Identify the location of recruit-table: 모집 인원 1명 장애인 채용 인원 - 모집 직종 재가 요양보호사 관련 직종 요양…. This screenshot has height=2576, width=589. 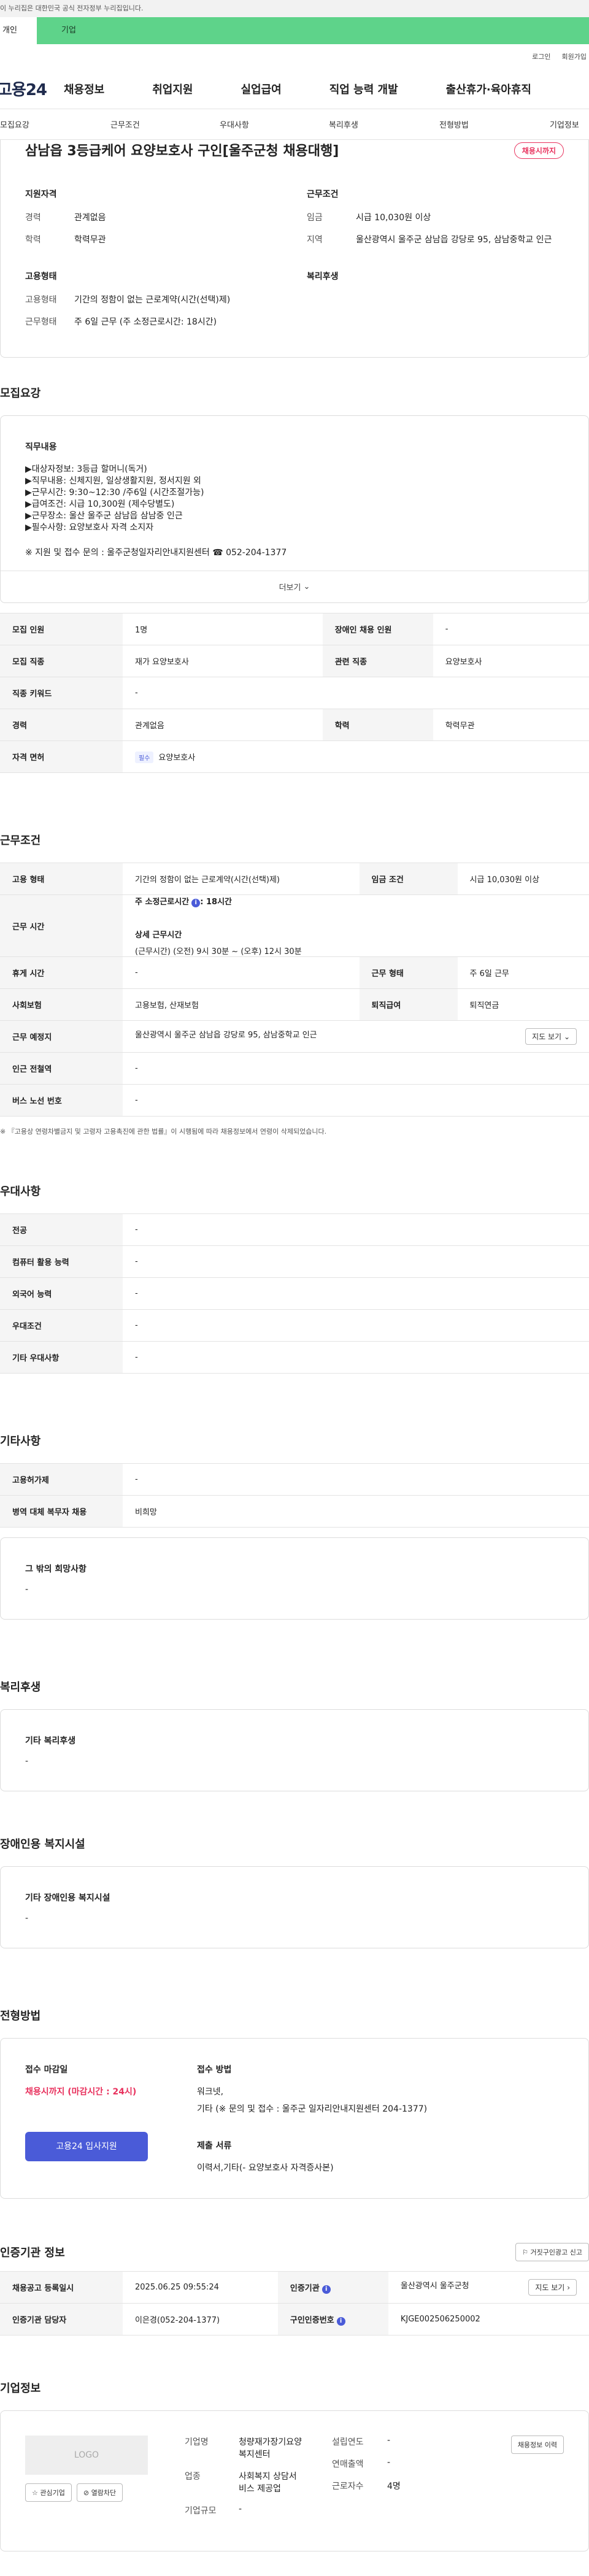
(294, 693).